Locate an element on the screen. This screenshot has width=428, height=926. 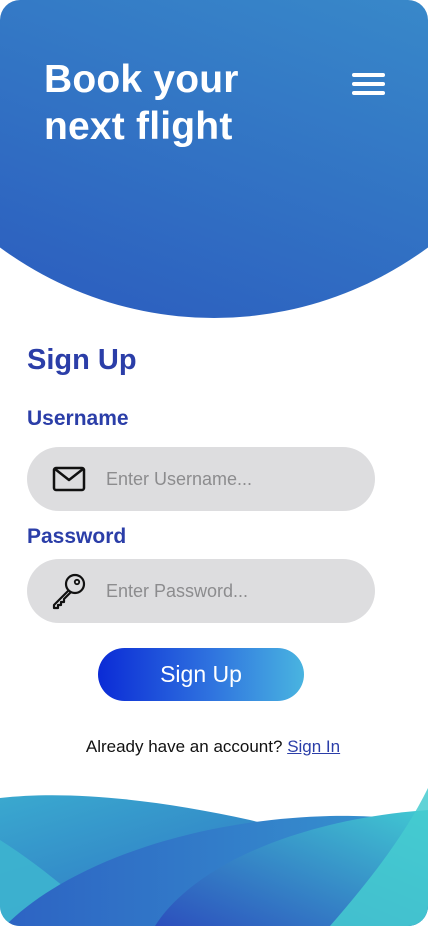
sign-in-link: Sign In is located at coordinates (313, 746).